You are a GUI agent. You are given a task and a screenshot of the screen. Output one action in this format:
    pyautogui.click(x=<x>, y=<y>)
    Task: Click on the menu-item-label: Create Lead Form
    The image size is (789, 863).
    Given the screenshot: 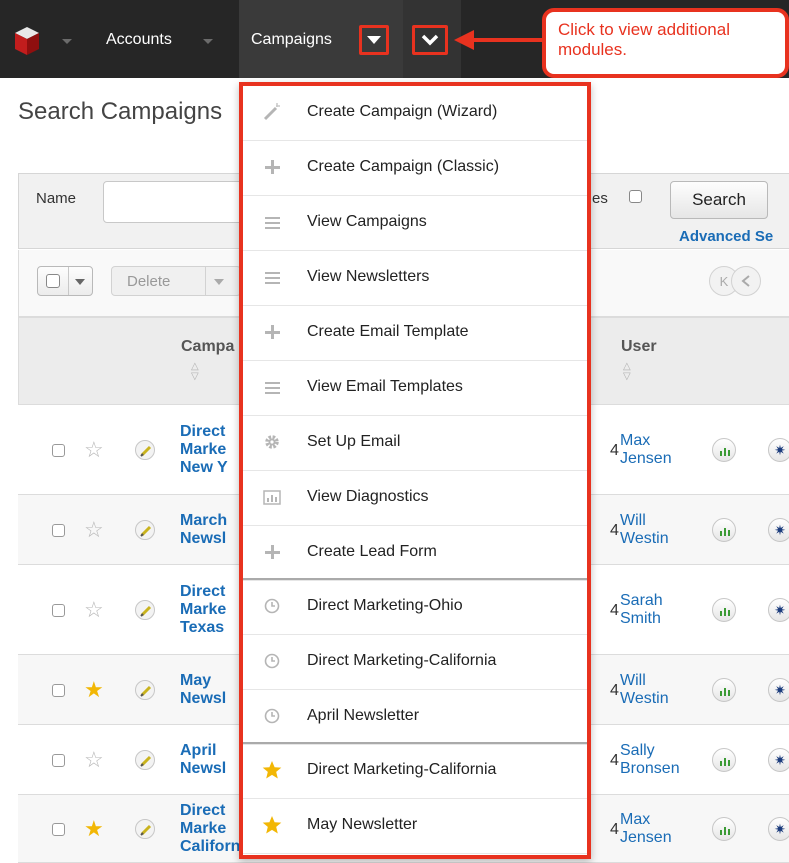 What is the action you would take?
    pyautogui.click(x=372, y=551)
    